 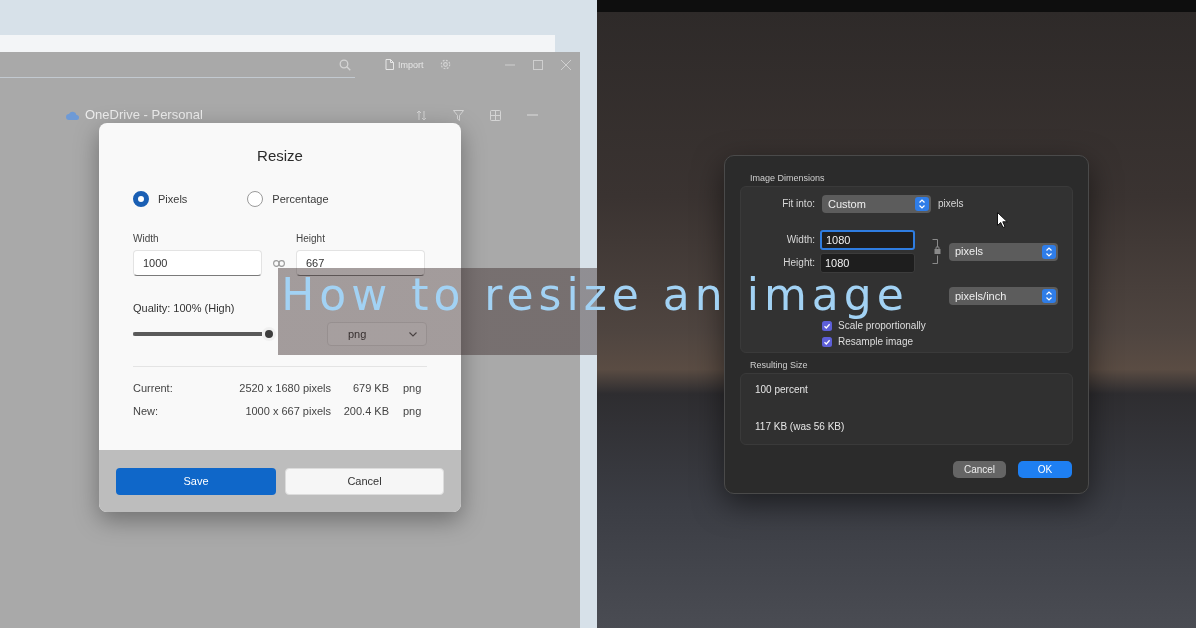 I want to click on width-field: 1080, so click(x=867, y=240).